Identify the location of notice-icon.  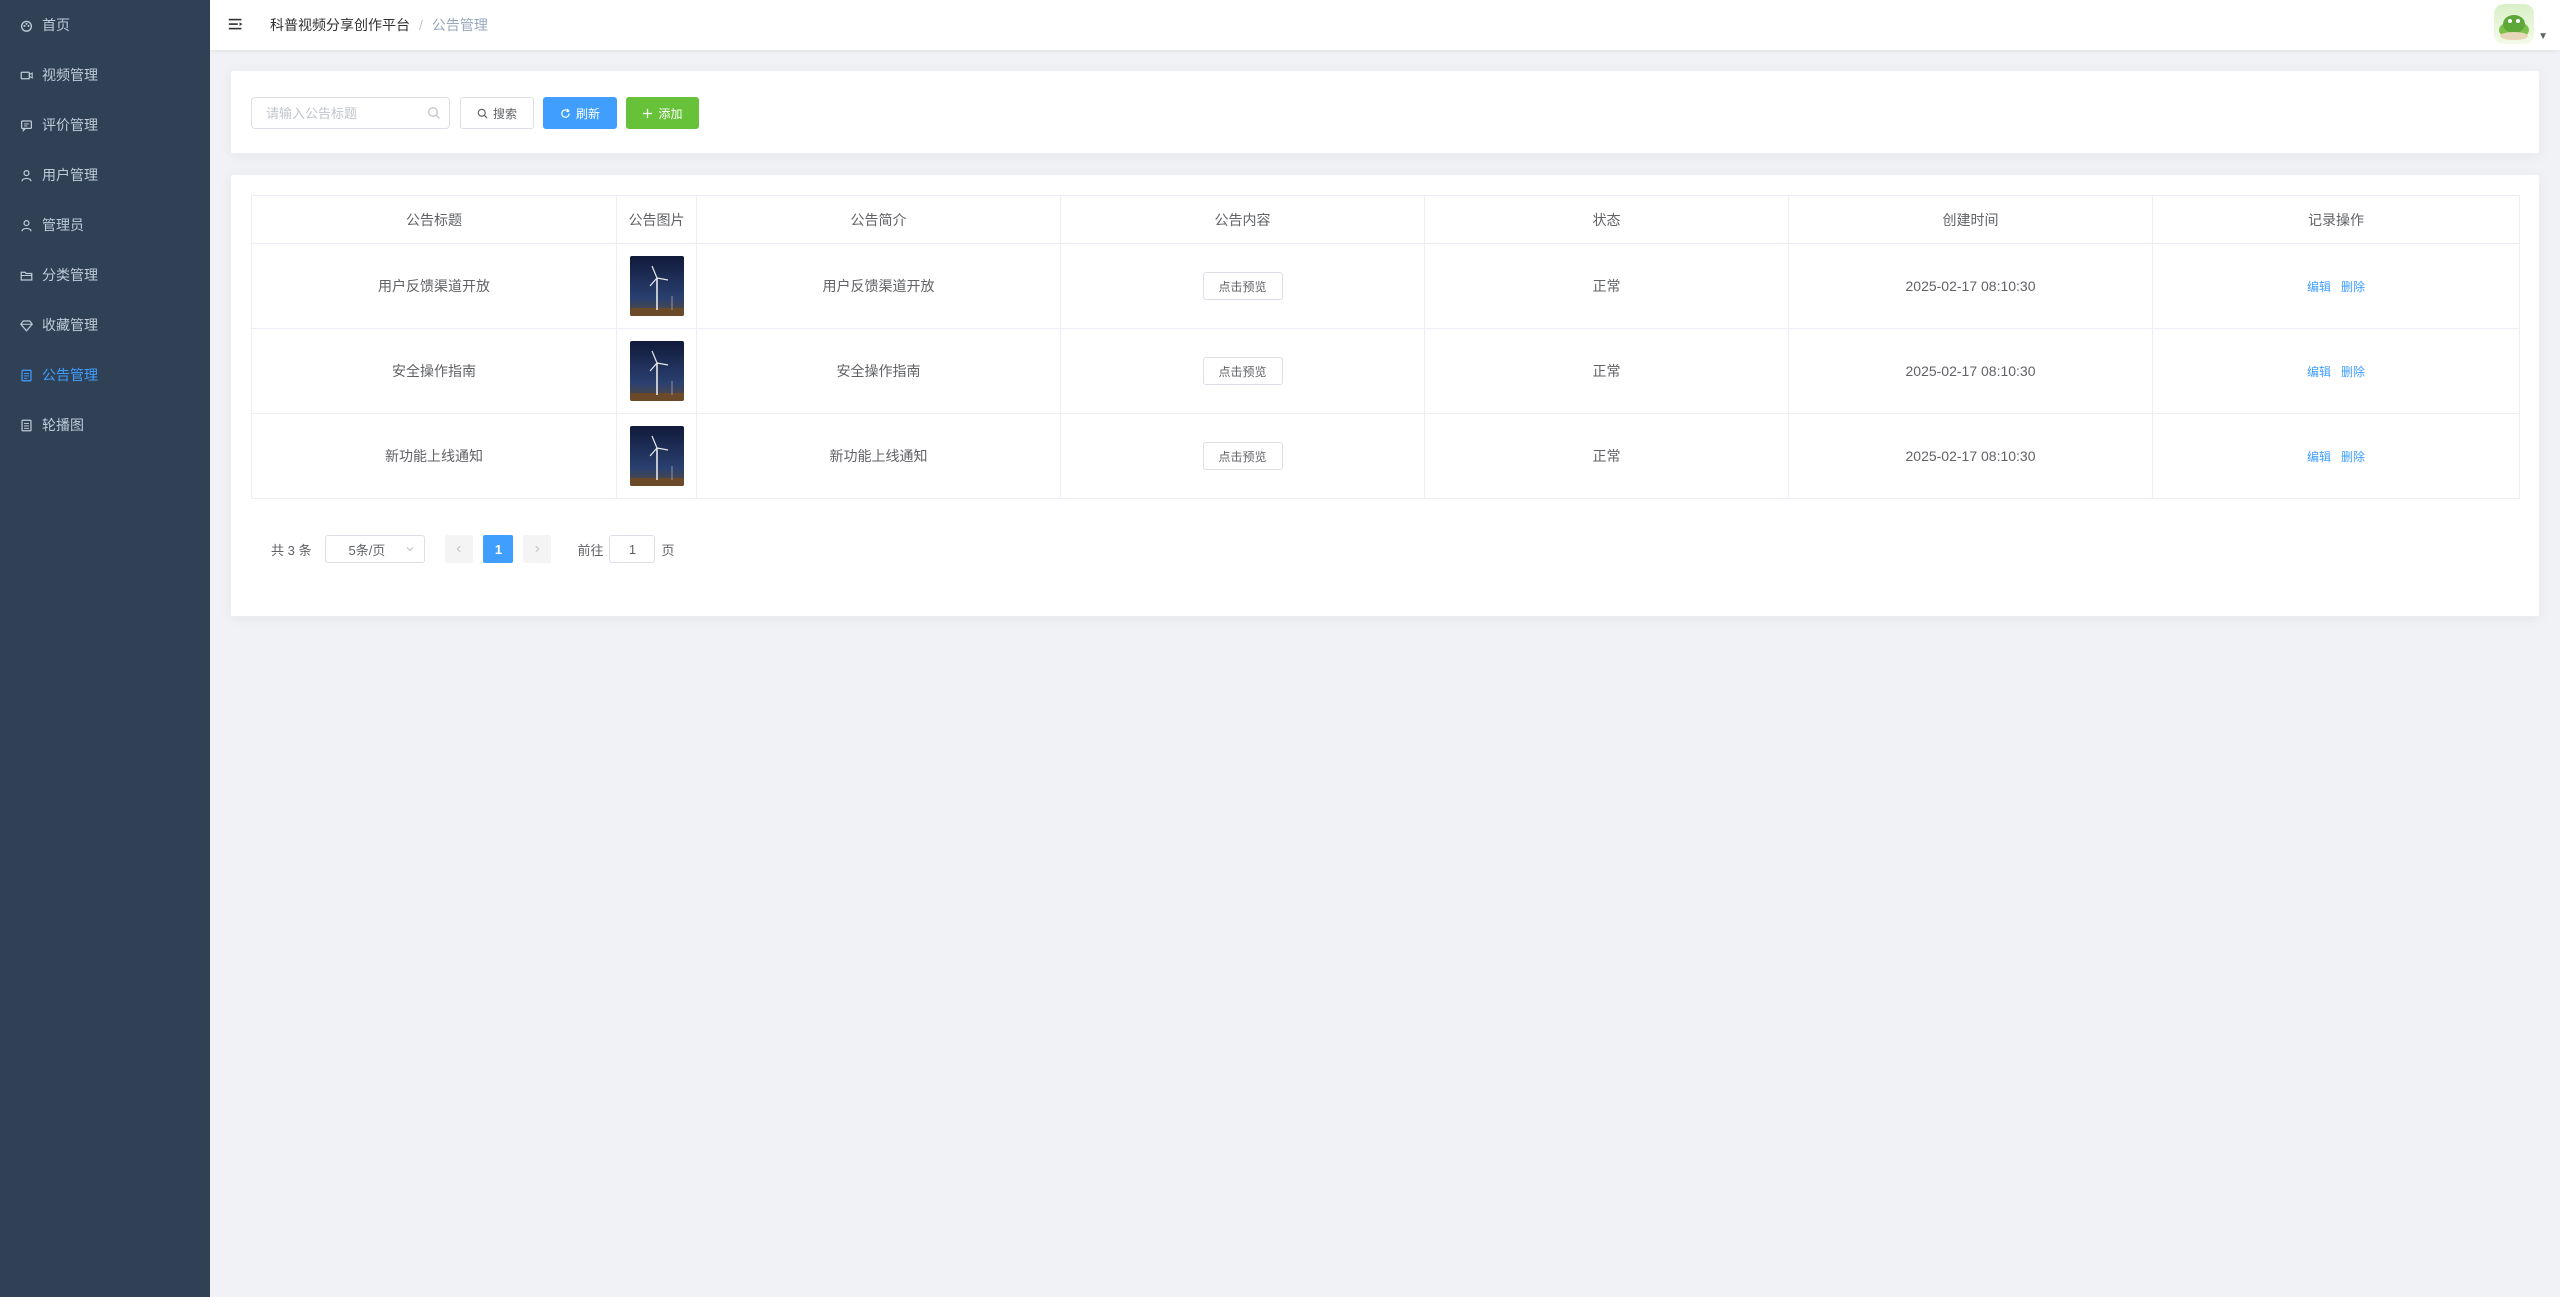
(26, 375).